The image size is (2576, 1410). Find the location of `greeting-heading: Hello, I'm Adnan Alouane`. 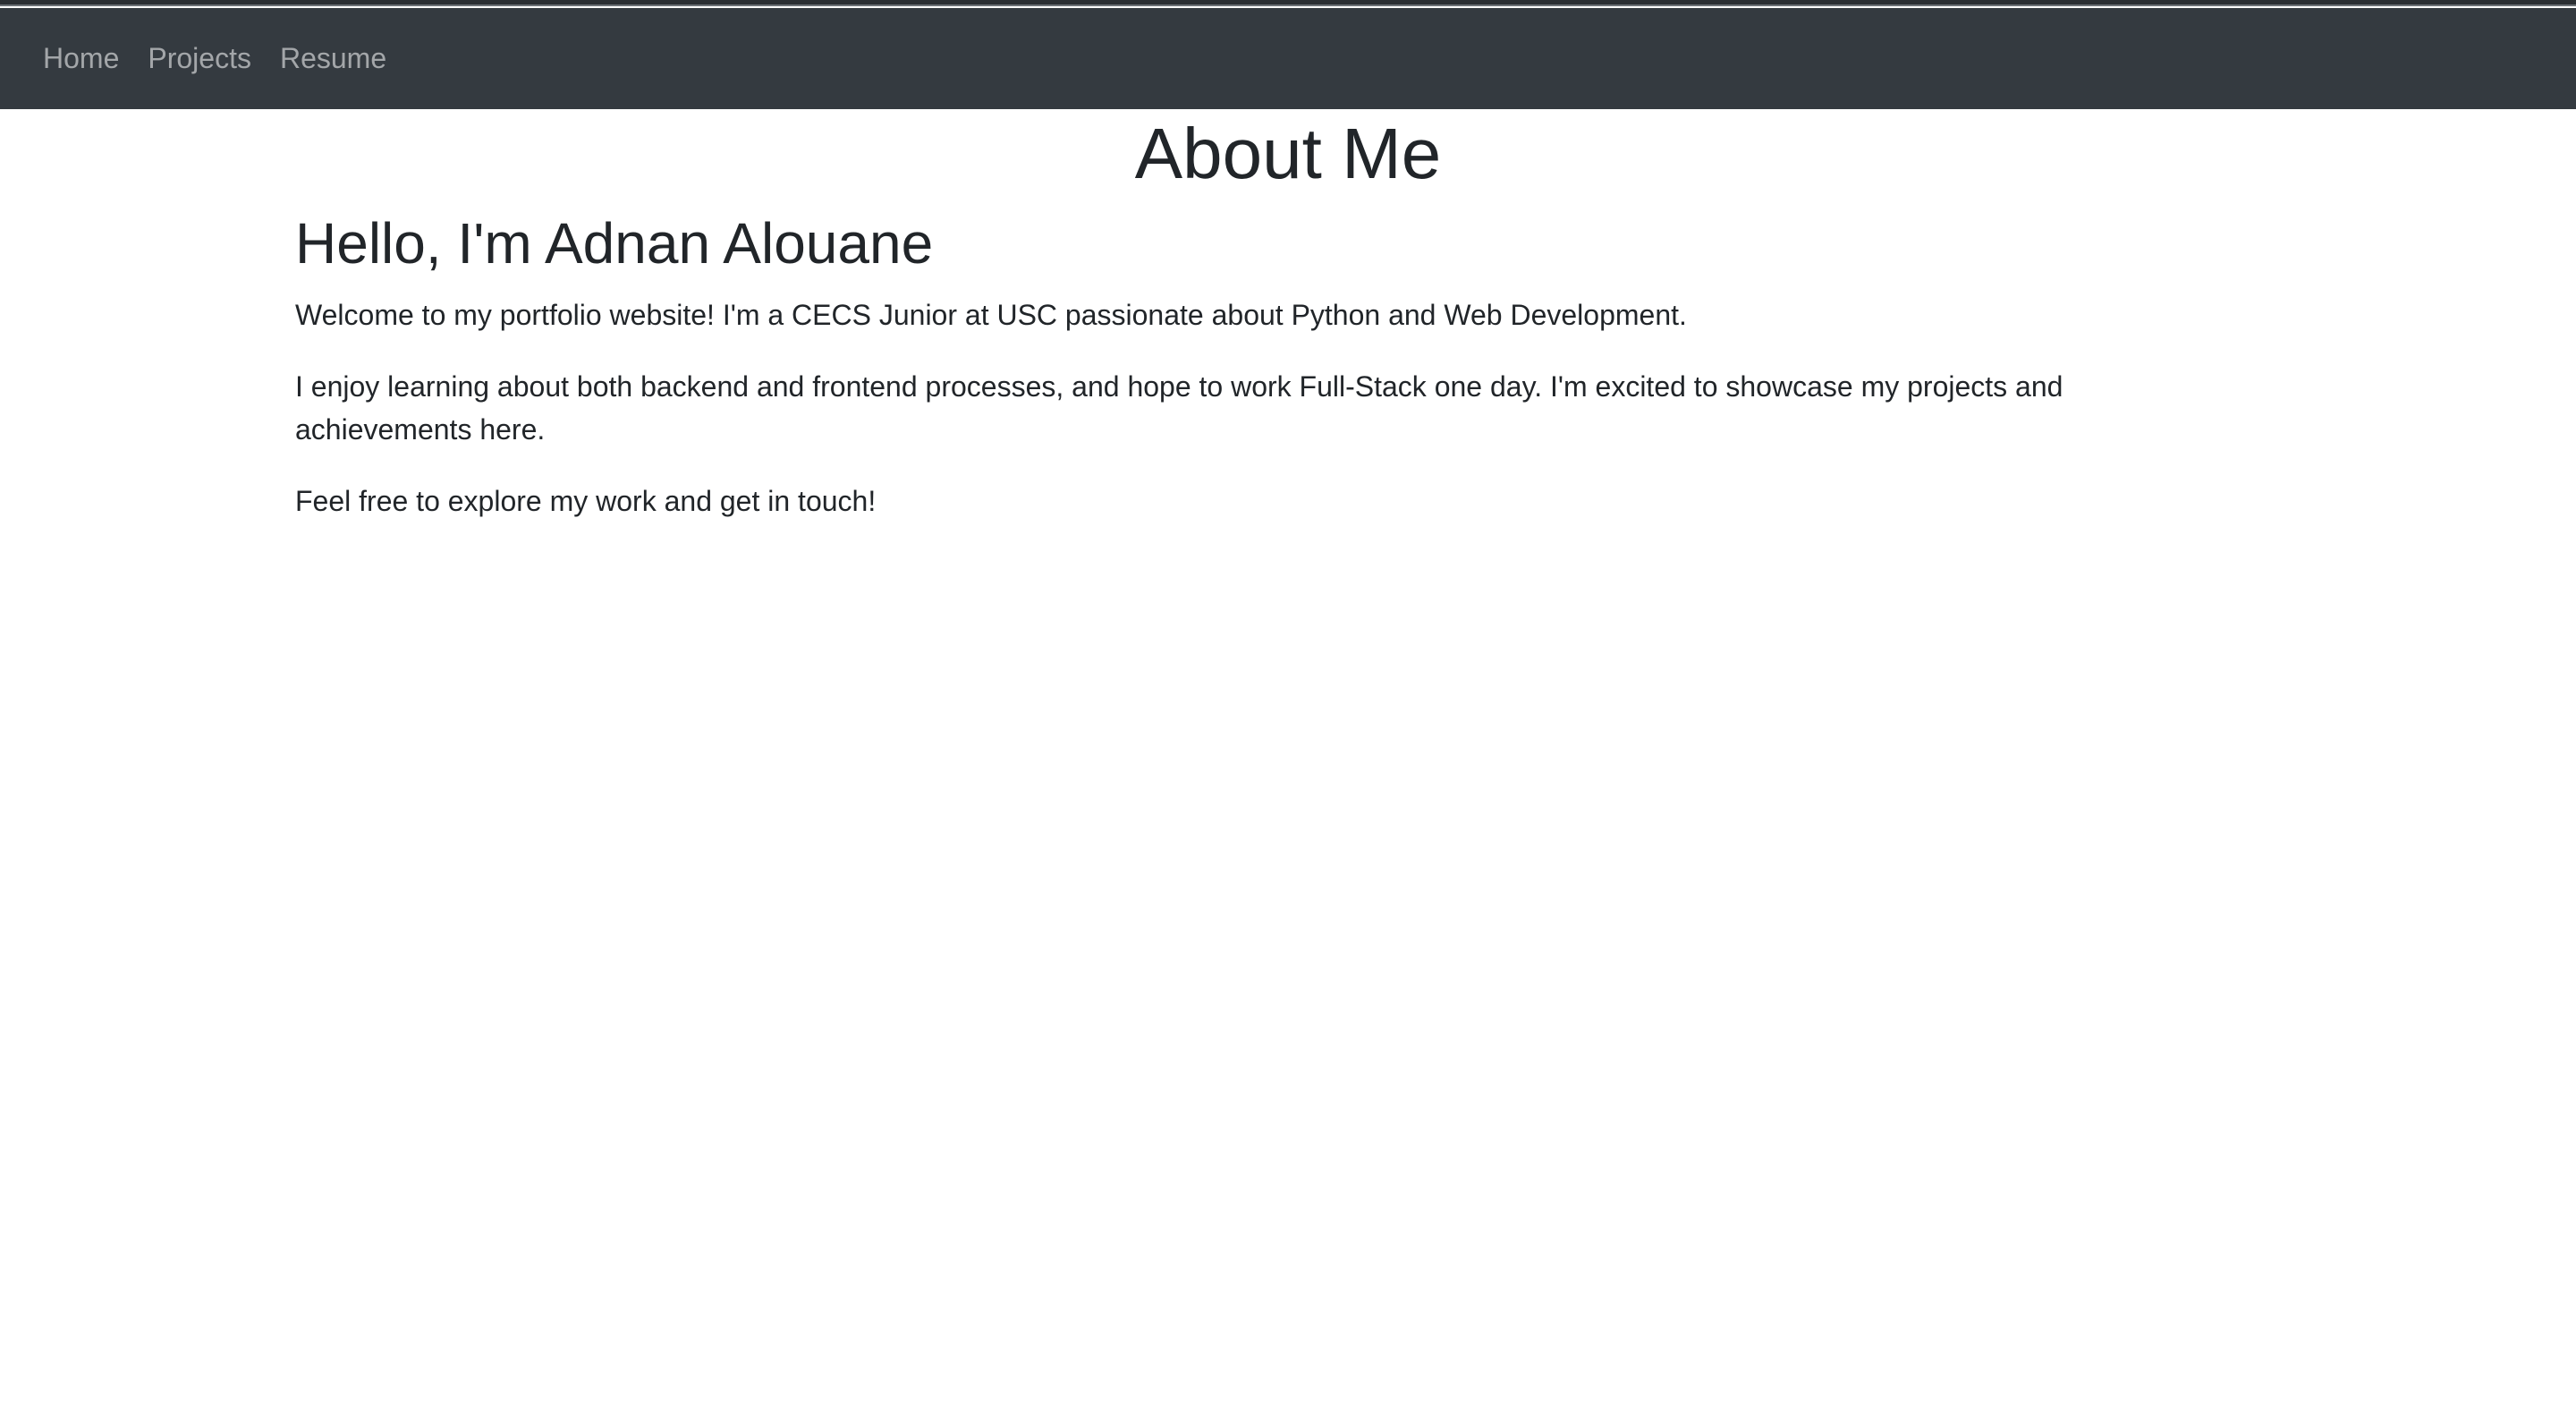

greeting-heading: Hello, I'm Adnan Alouane is located at coordinates (614, 244).